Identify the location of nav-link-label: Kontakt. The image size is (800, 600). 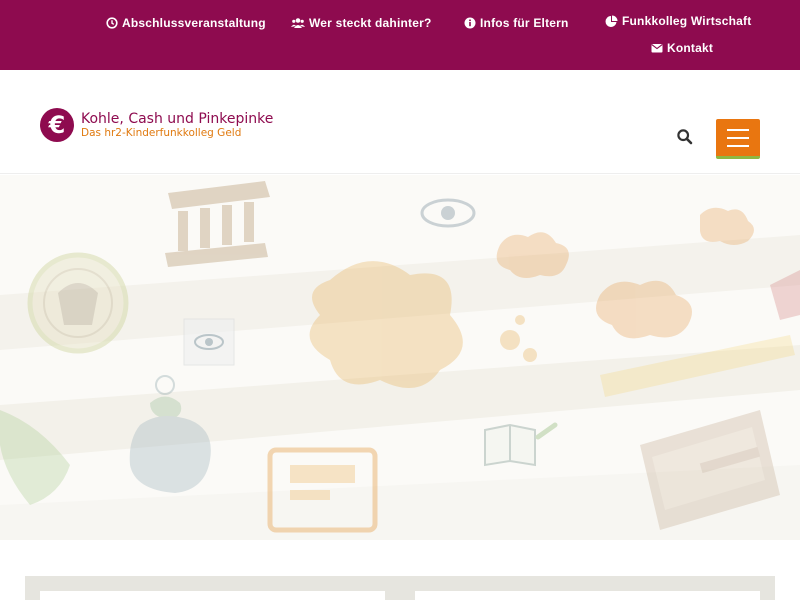
(690, 48).